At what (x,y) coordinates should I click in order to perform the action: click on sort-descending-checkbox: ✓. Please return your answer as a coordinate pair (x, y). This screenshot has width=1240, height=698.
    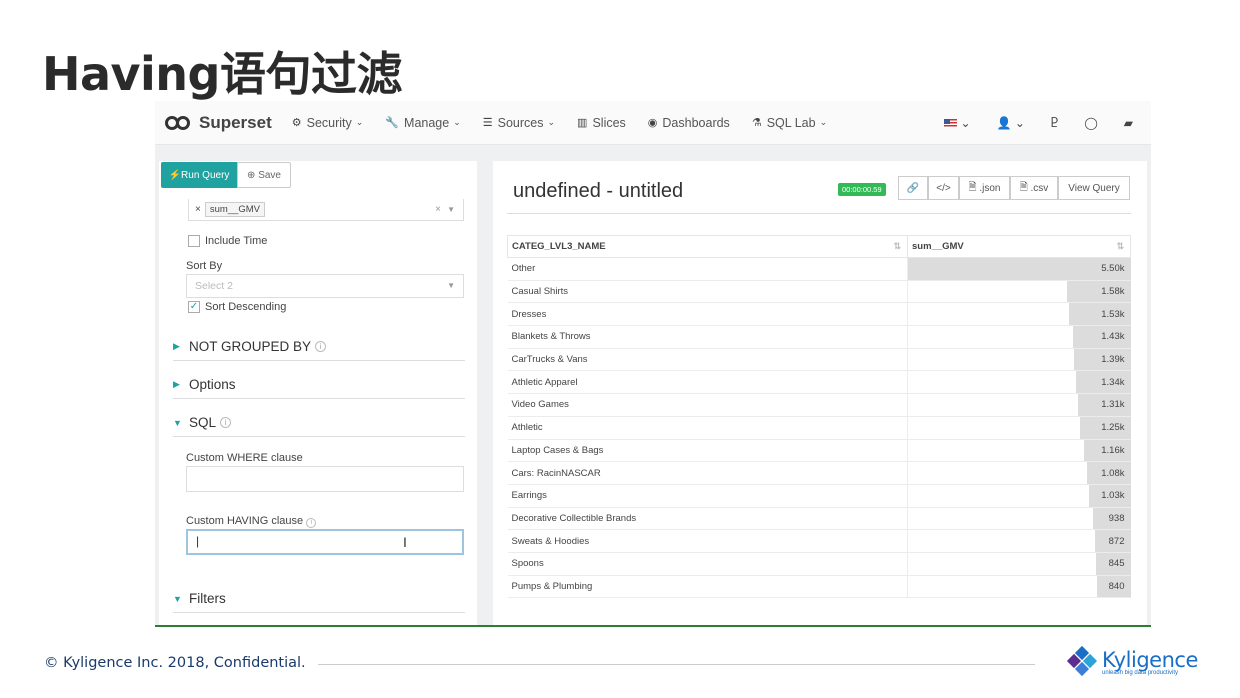
    Looking at the image, I should click on (194, 307).